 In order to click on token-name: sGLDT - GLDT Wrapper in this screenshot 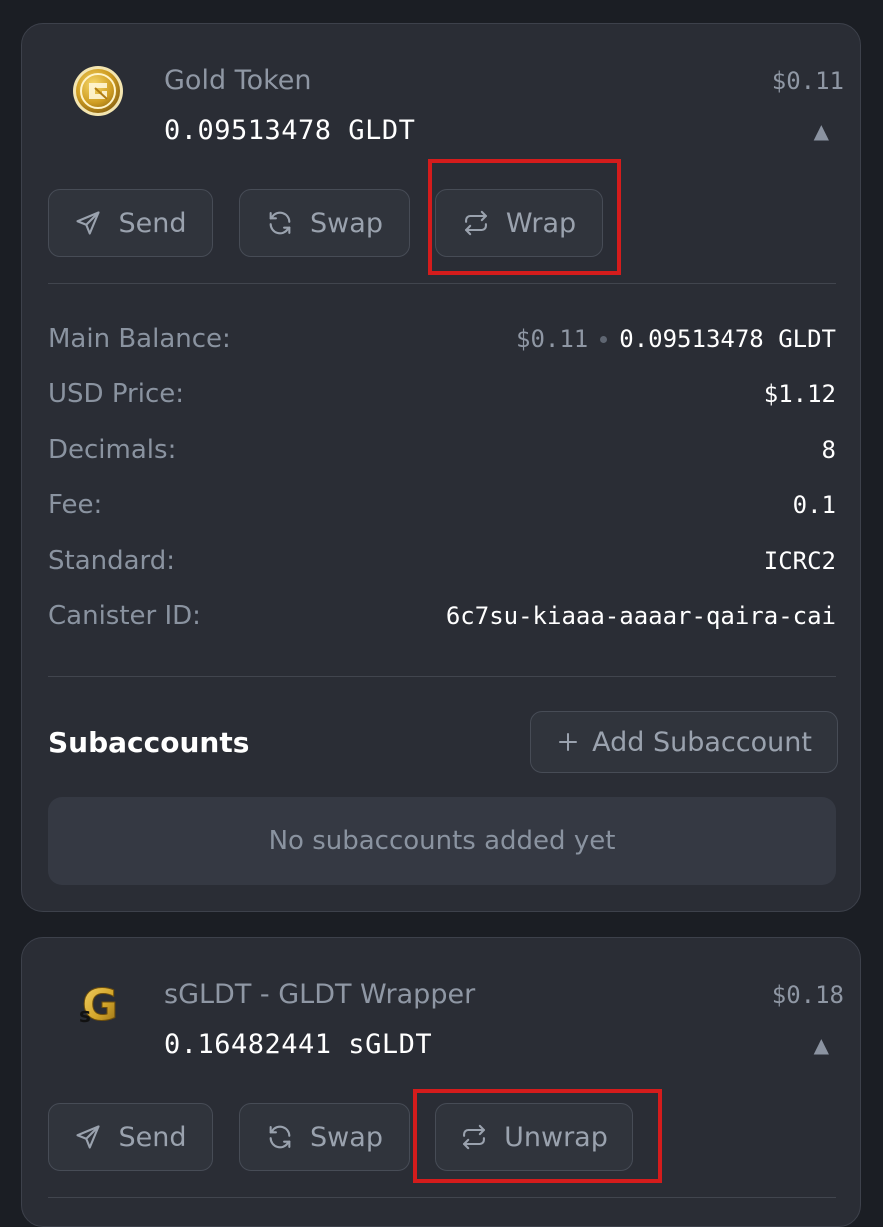, I will do `click(320, 994)`.